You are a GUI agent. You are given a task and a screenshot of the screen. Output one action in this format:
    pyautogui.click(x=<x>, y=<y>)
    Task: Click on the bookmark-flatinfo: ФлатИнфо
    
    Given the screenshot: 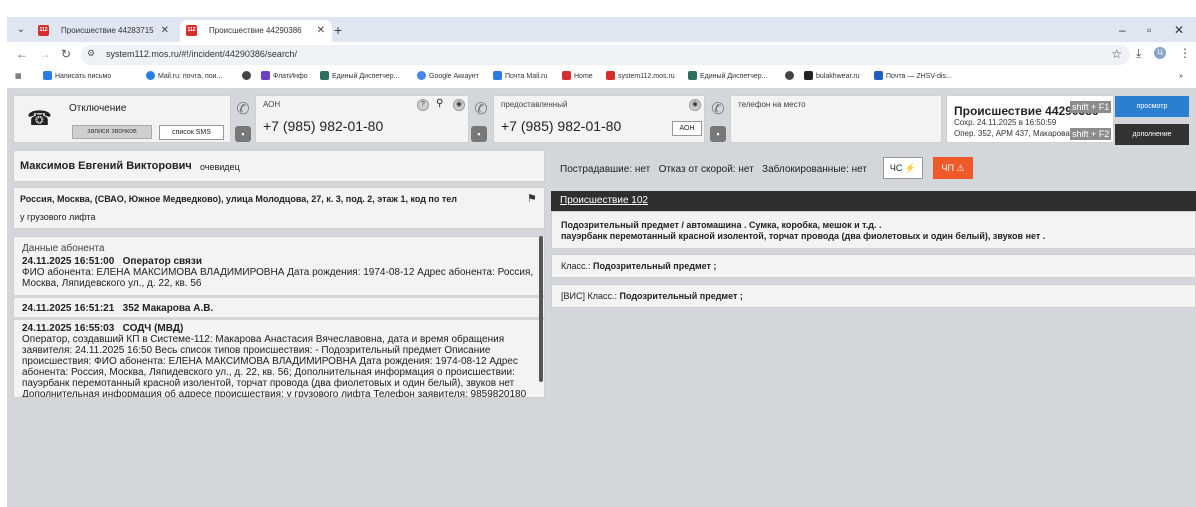 What is the action you would take?
    pyautogui.click(x=284, y=77)
    